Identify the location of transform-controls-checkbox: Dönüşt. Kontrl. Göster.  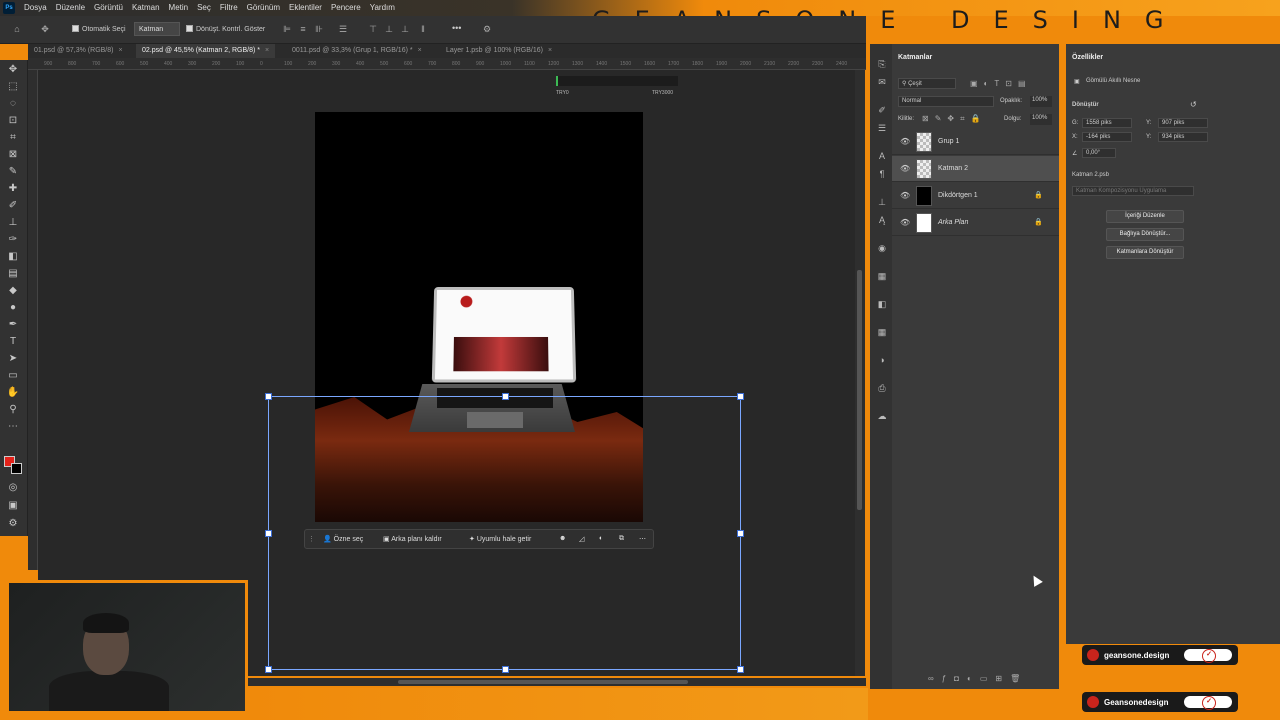
(225, 29).